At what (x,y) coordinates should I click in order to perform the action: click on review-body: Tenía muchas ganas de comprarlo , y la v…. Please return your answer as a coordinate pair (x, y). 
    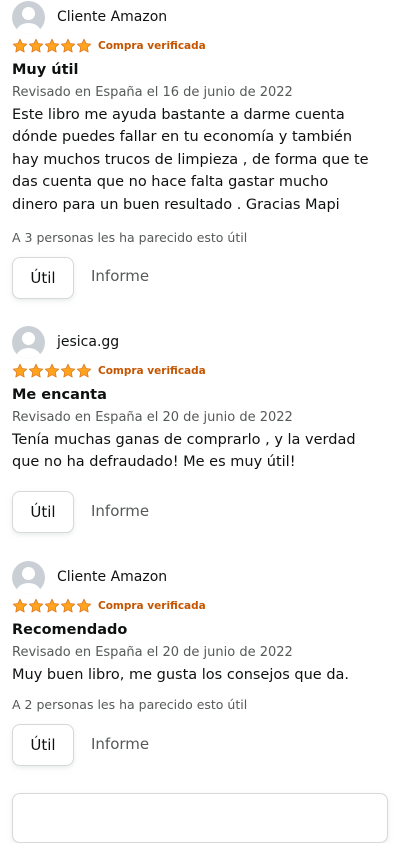
    Looking at the image, I should click on (202, 451).